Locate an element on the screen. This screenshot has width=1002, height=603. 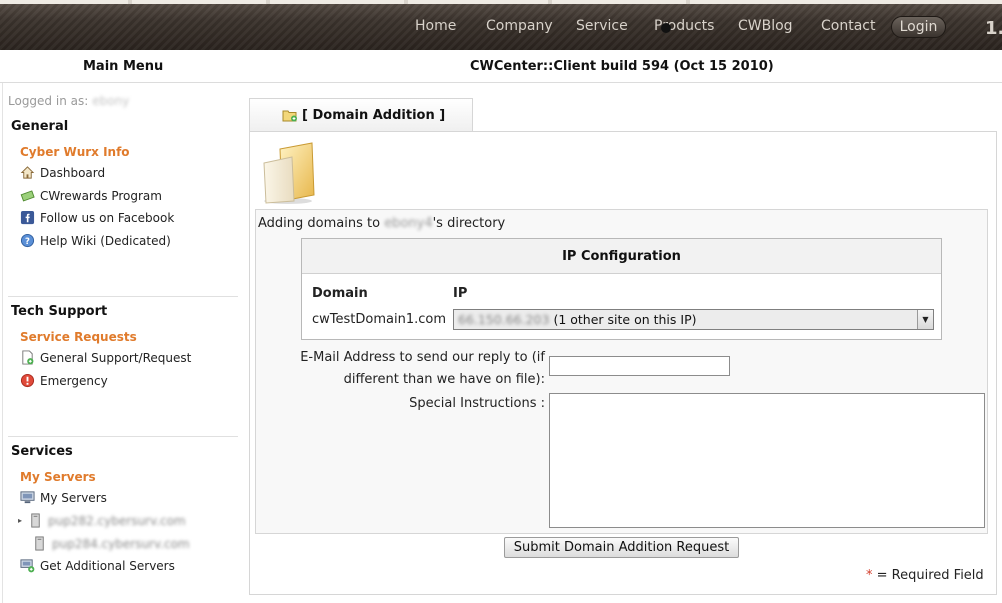
facebook-icon is located at coordinates (27, 217).